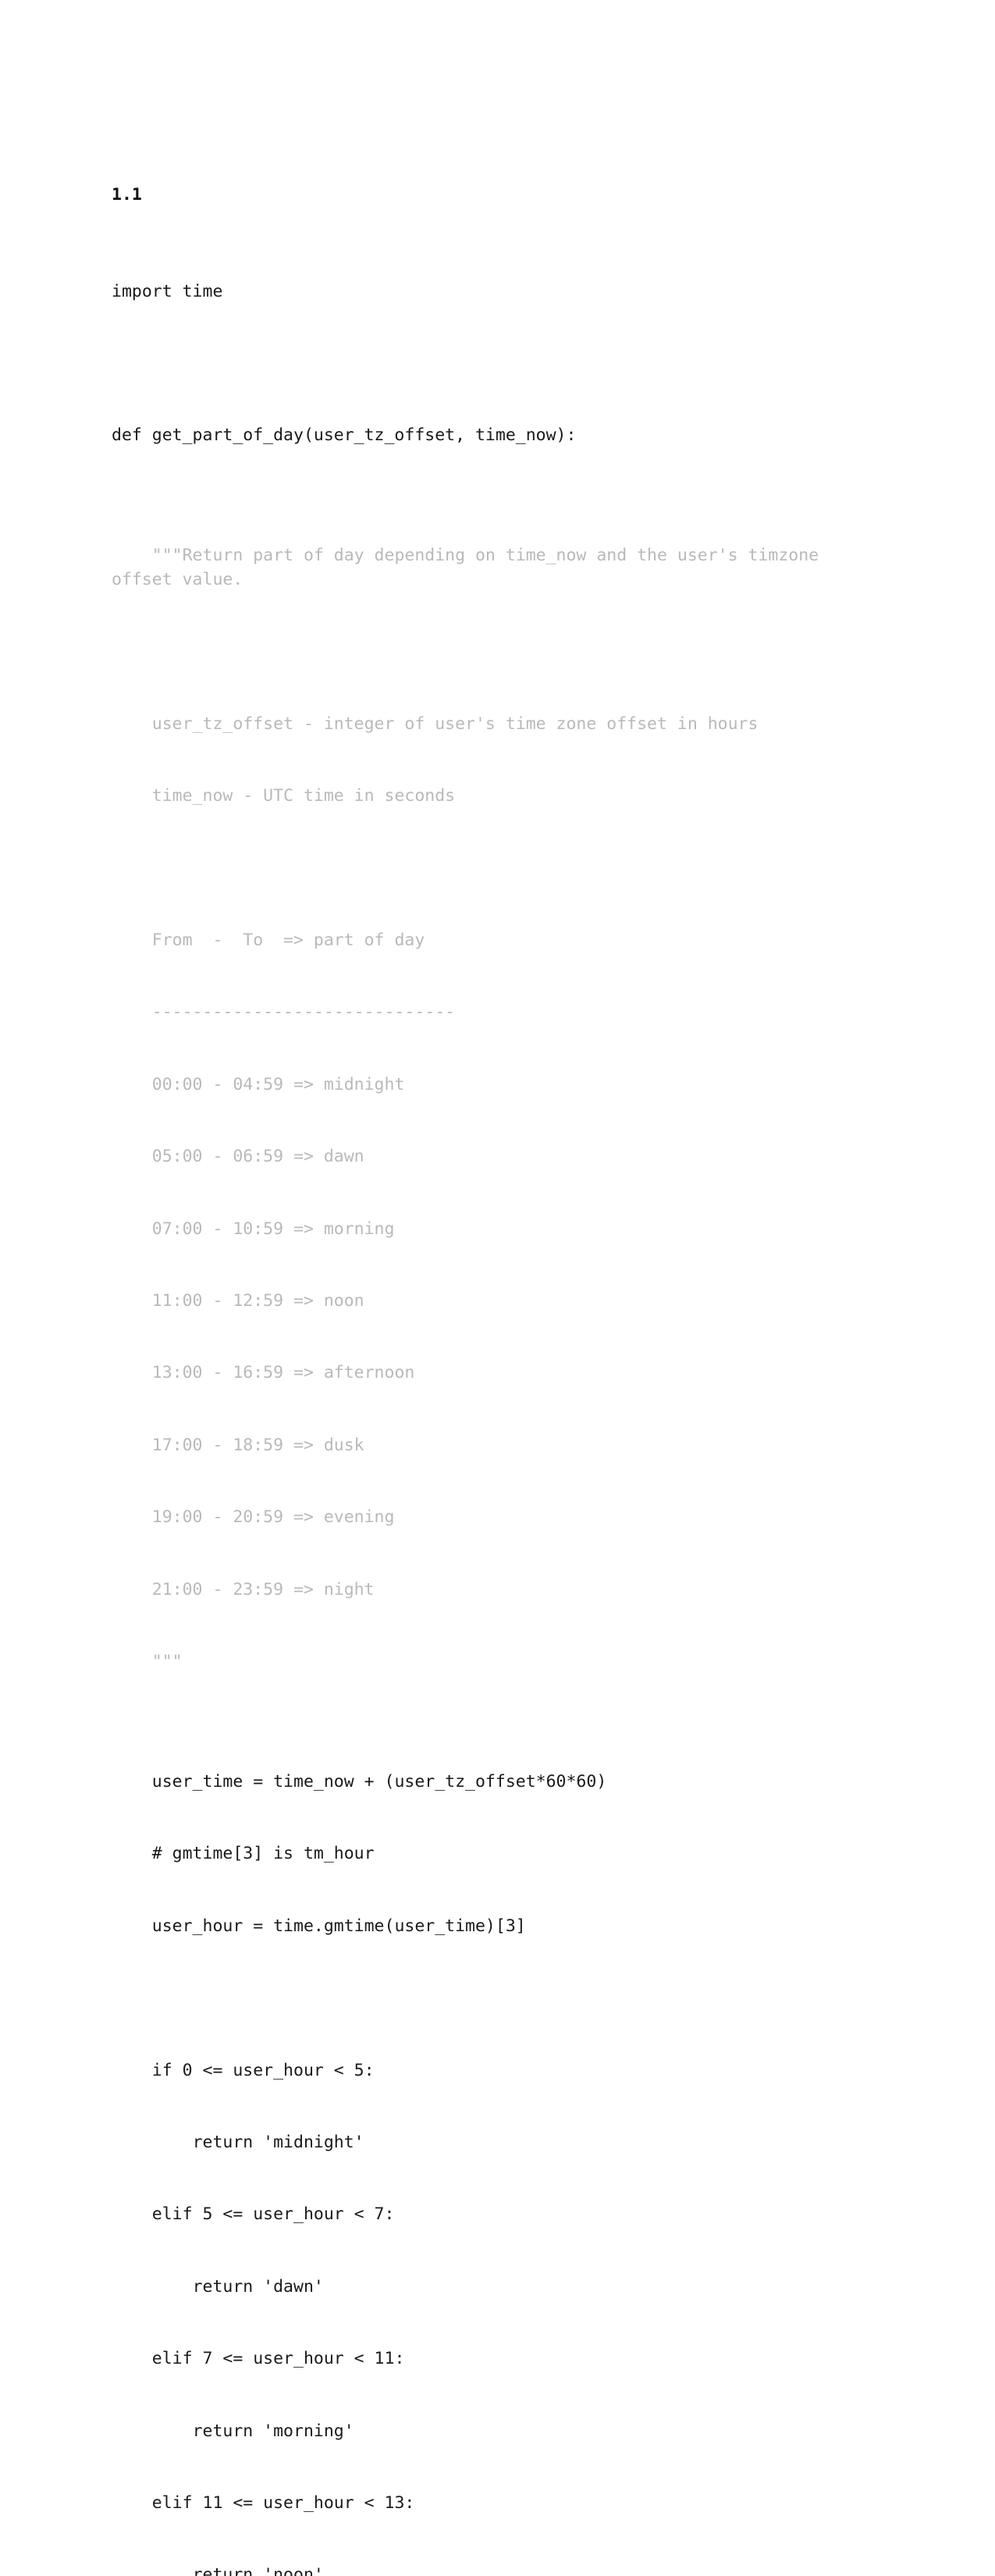 The height and width of the screenshot is (2576, 995). I want to click on docstring-table-row-dawn: 05:00 - 06:59 => dawn, so click(238, 1157).